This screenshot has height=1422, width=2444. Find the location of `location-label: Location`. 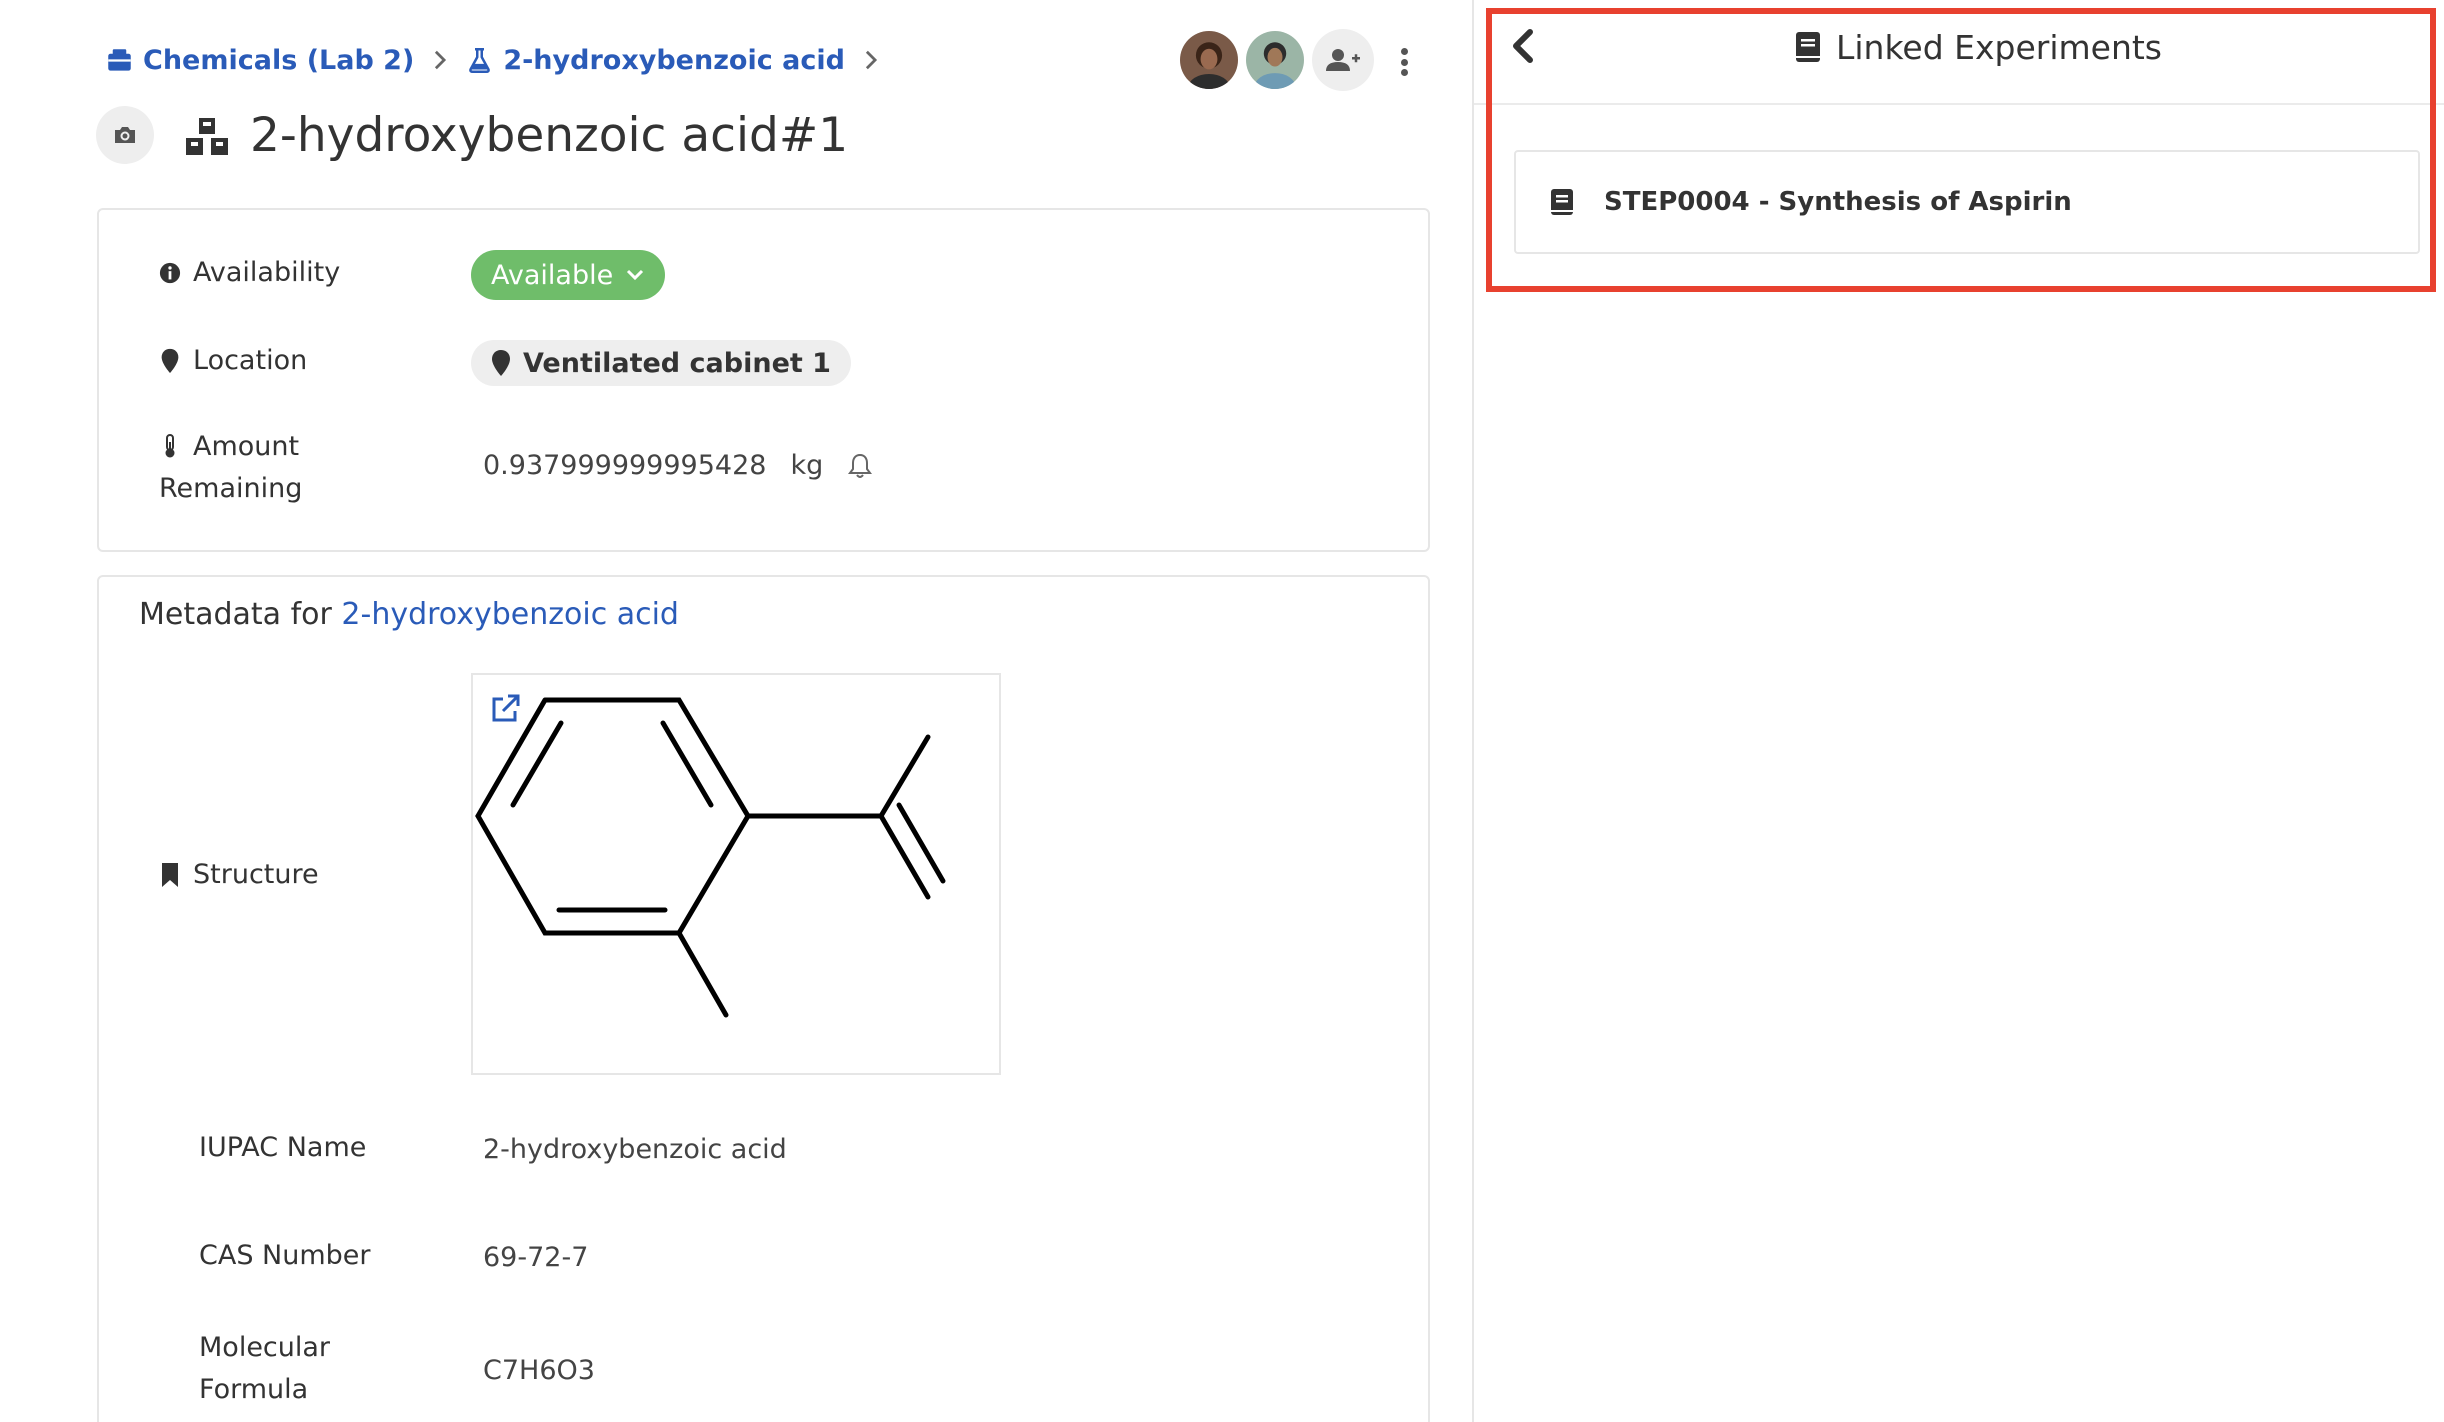

location-label: Location is located at coordinates (233, 360).